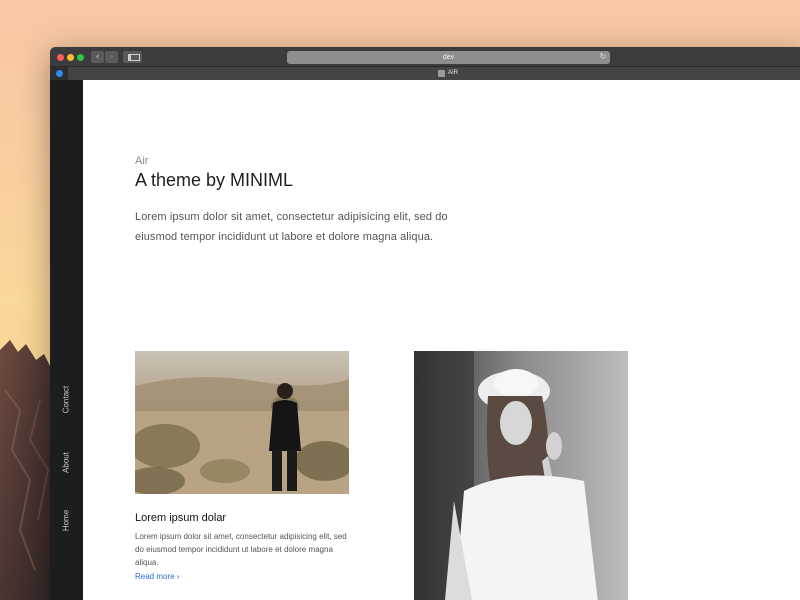  Describe the element at coordinates (142, 161) in the screenshot. I see `hero-eyebrow: Air` at that location.